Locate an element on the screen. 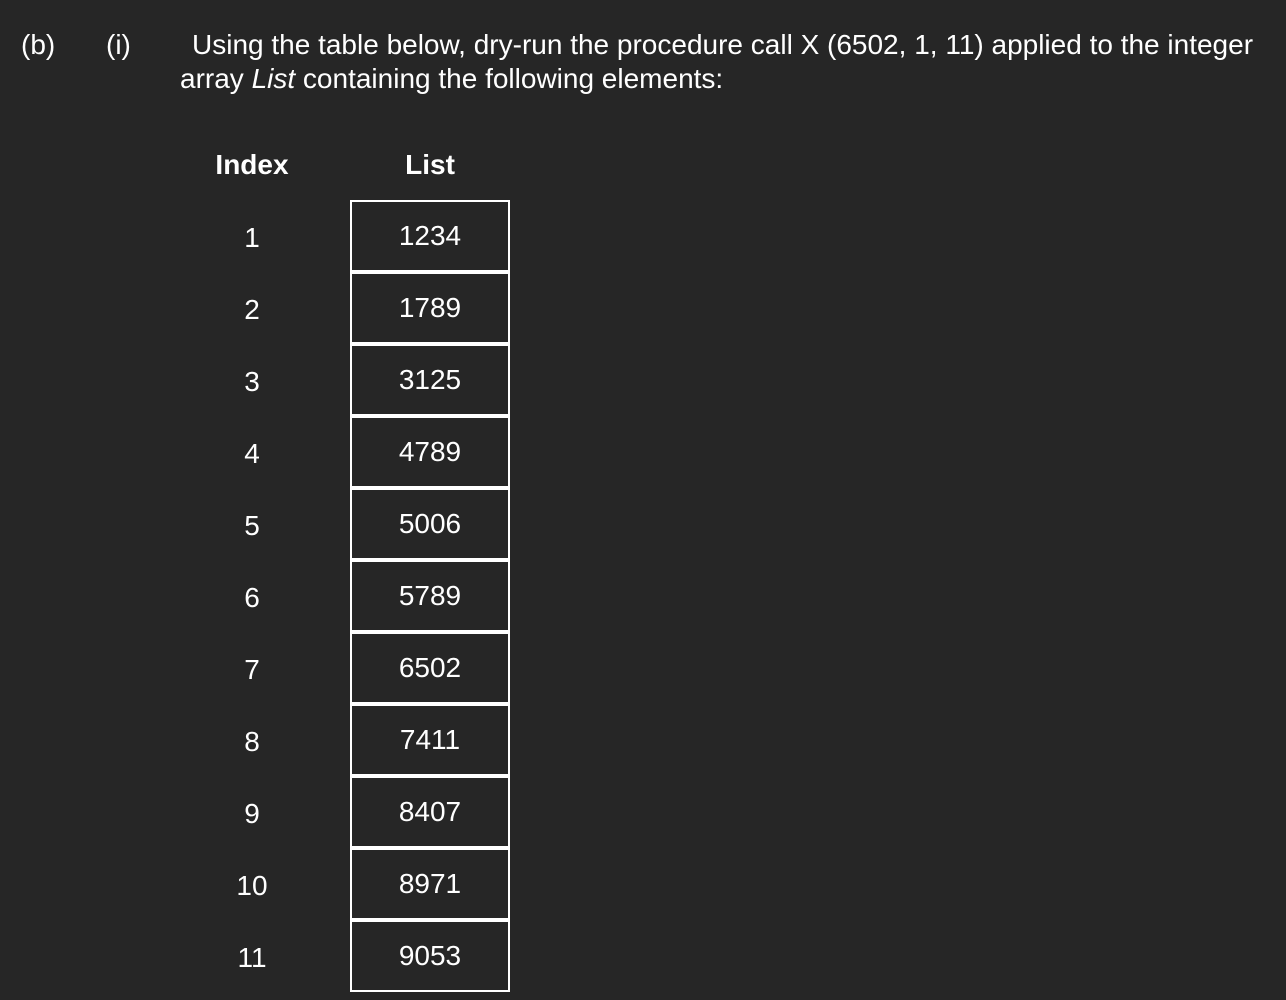  list-cell: 6502 is located at coordinates (430, 668).